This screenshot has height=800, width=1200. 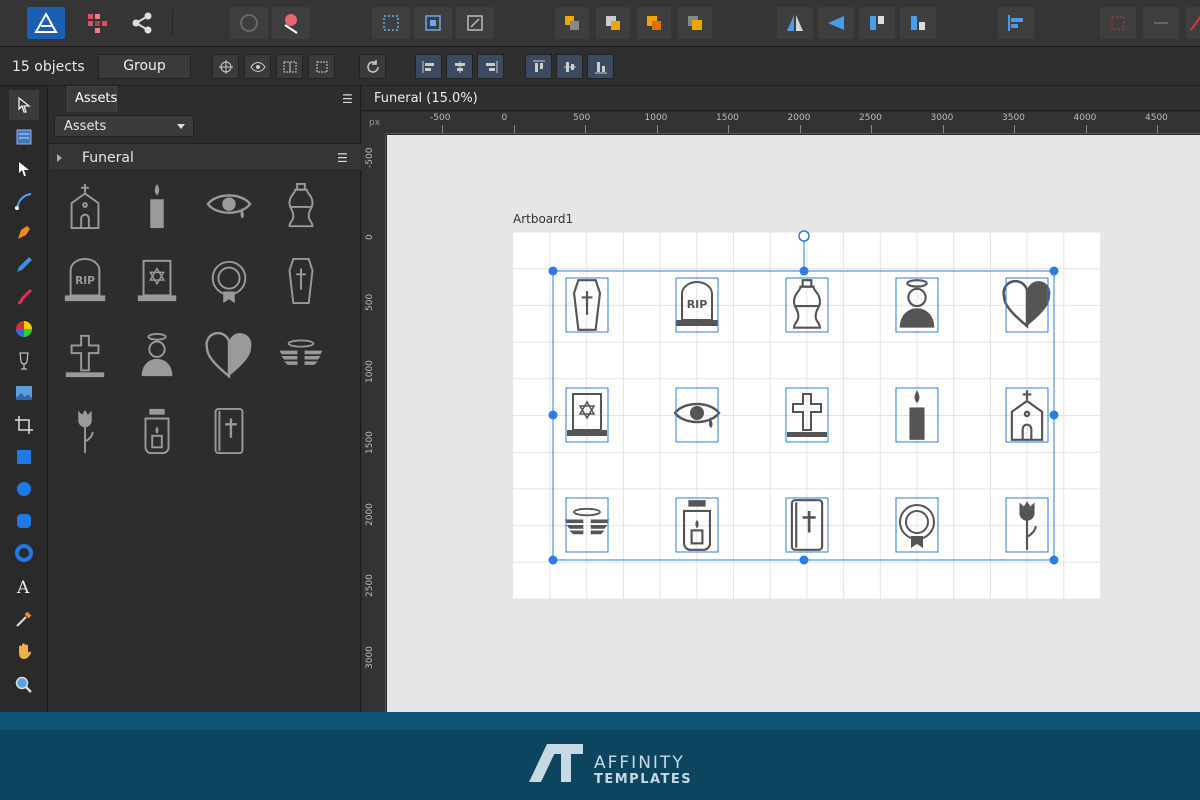 I want to click on flip-vertical-button, so click(x=836, y=23).